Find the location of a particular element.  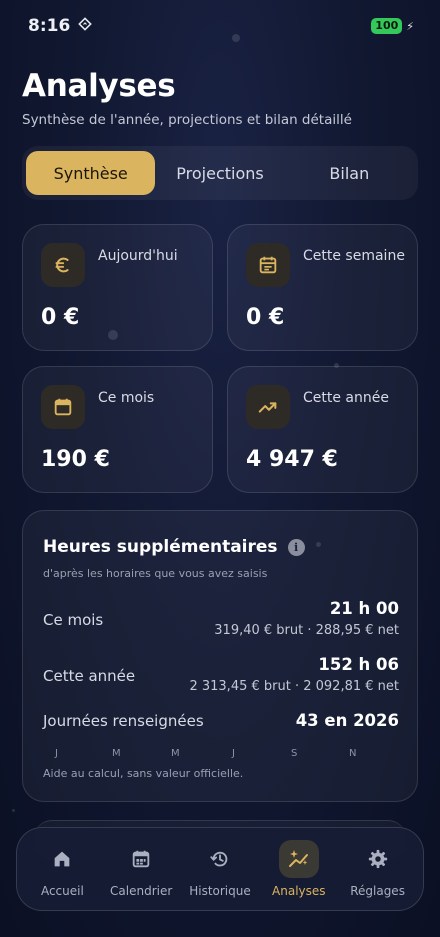

history-icon is located at coordinates (220, 859).